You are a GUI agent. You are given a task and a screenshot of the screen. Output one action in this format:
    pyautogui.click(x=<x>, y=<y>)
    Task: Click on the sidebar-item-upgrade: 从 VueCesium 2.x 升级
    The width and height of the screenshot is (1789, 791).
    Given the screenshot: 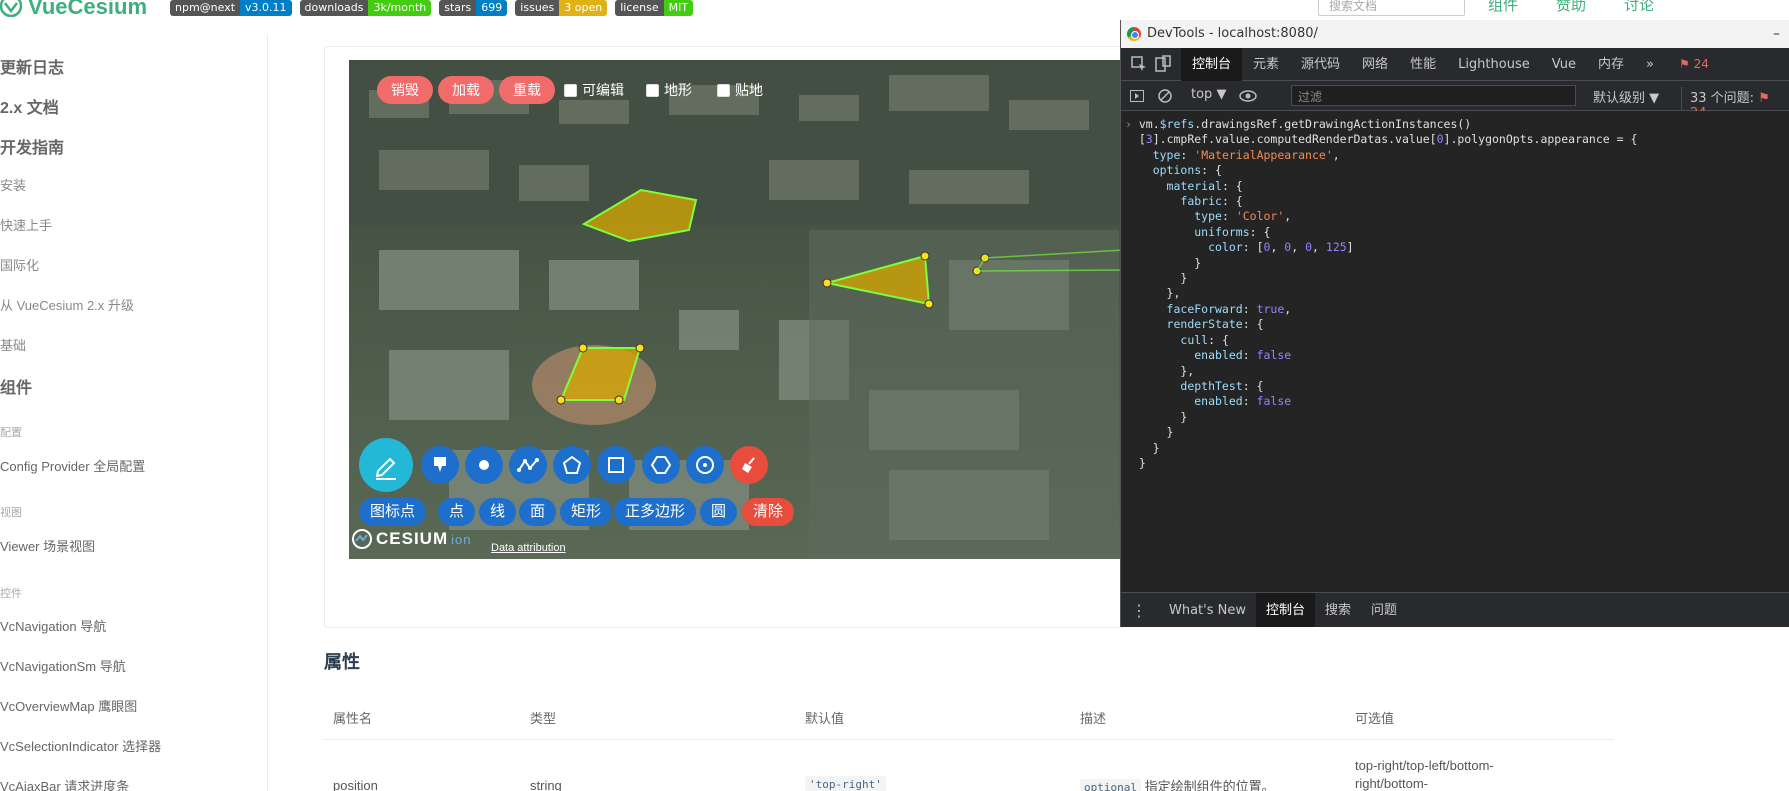 What is the action you would take?
    pyautogui.click(x=67, y=304)
    